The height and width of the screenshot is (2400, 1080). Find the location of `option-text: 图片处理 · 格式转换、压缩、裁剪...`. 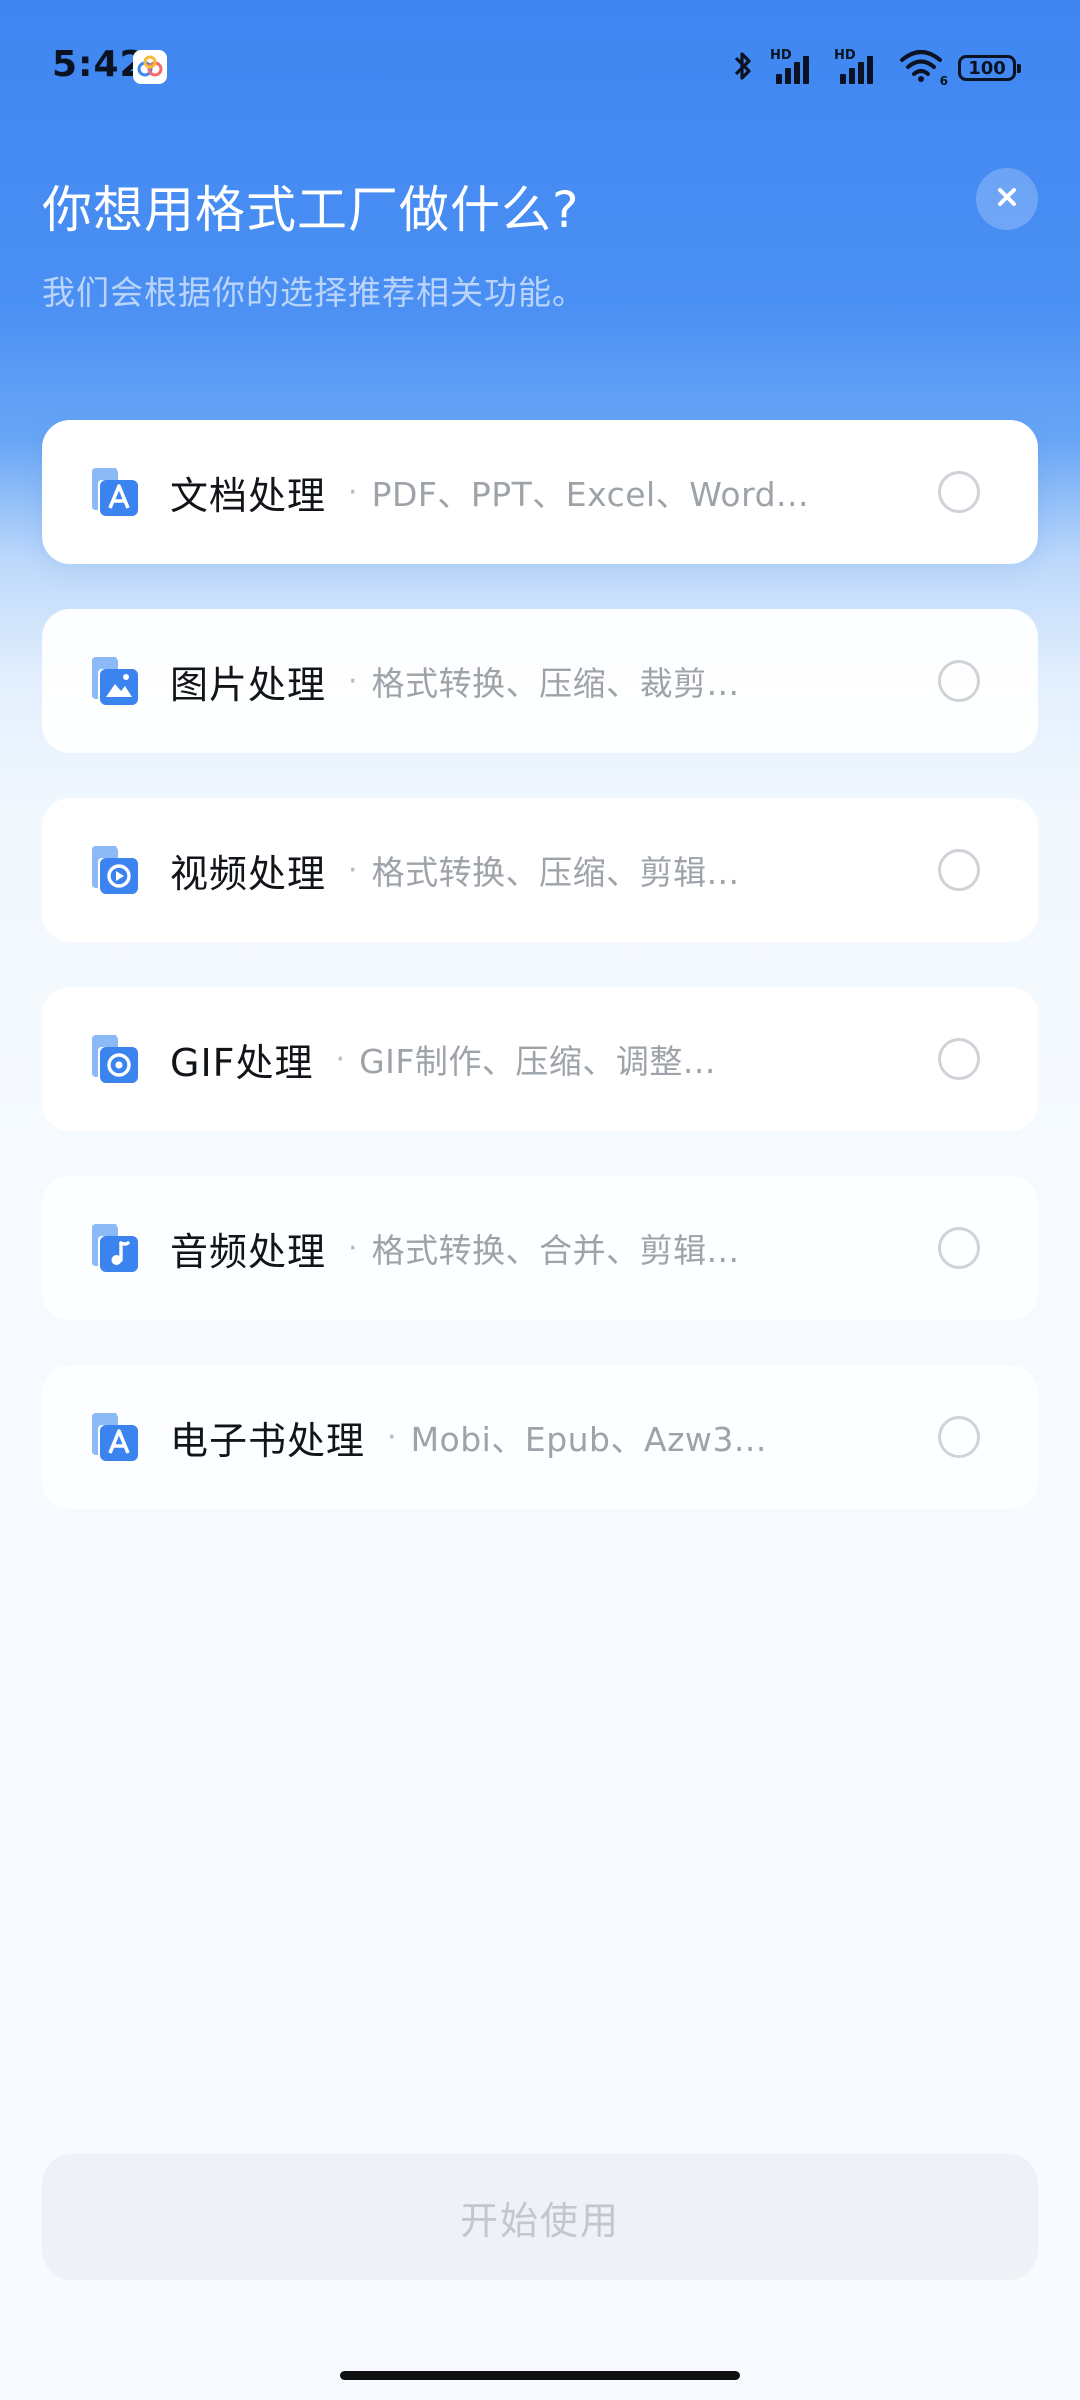

option-text: 图片处理 · 格式转换、压缩、裁剪... is located at coordinates (455, 681).